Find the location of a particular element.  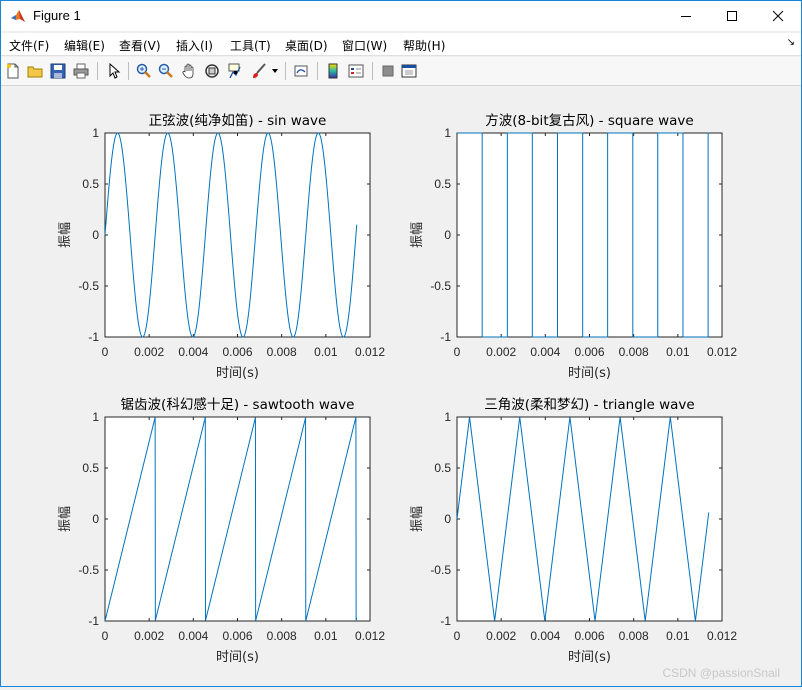

minimize-icon is located at coordinates (686, 16).